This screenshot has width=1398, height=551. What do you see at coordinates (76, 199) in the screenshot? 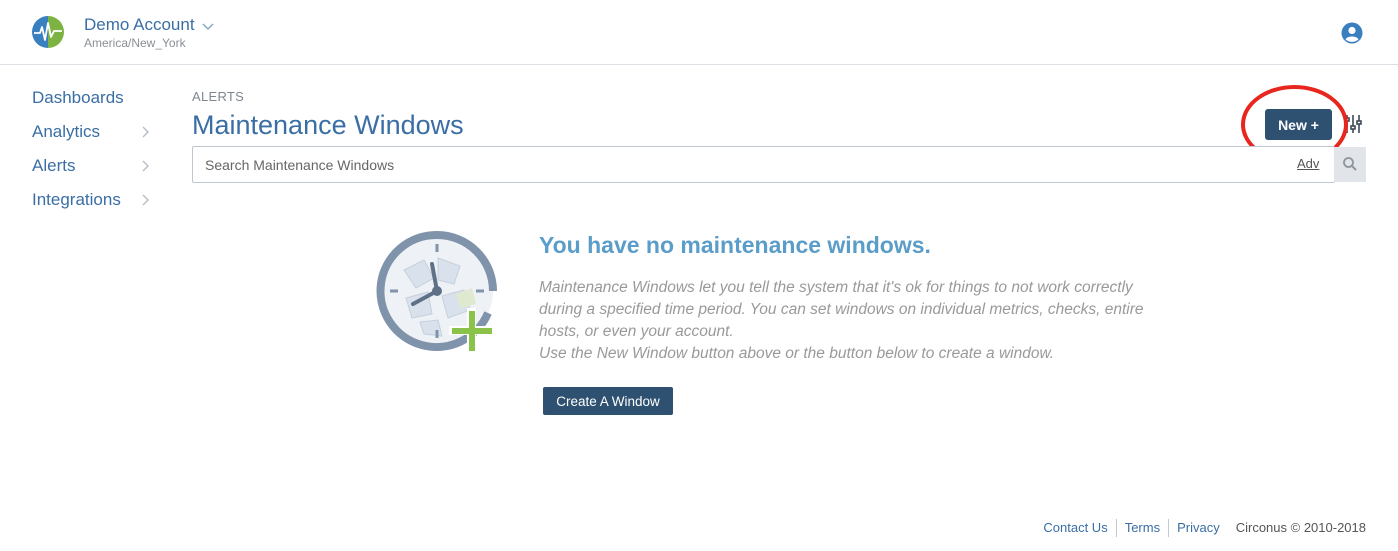
I see `sidebar-item-label: Integrations` at bounding box center [76, 199].